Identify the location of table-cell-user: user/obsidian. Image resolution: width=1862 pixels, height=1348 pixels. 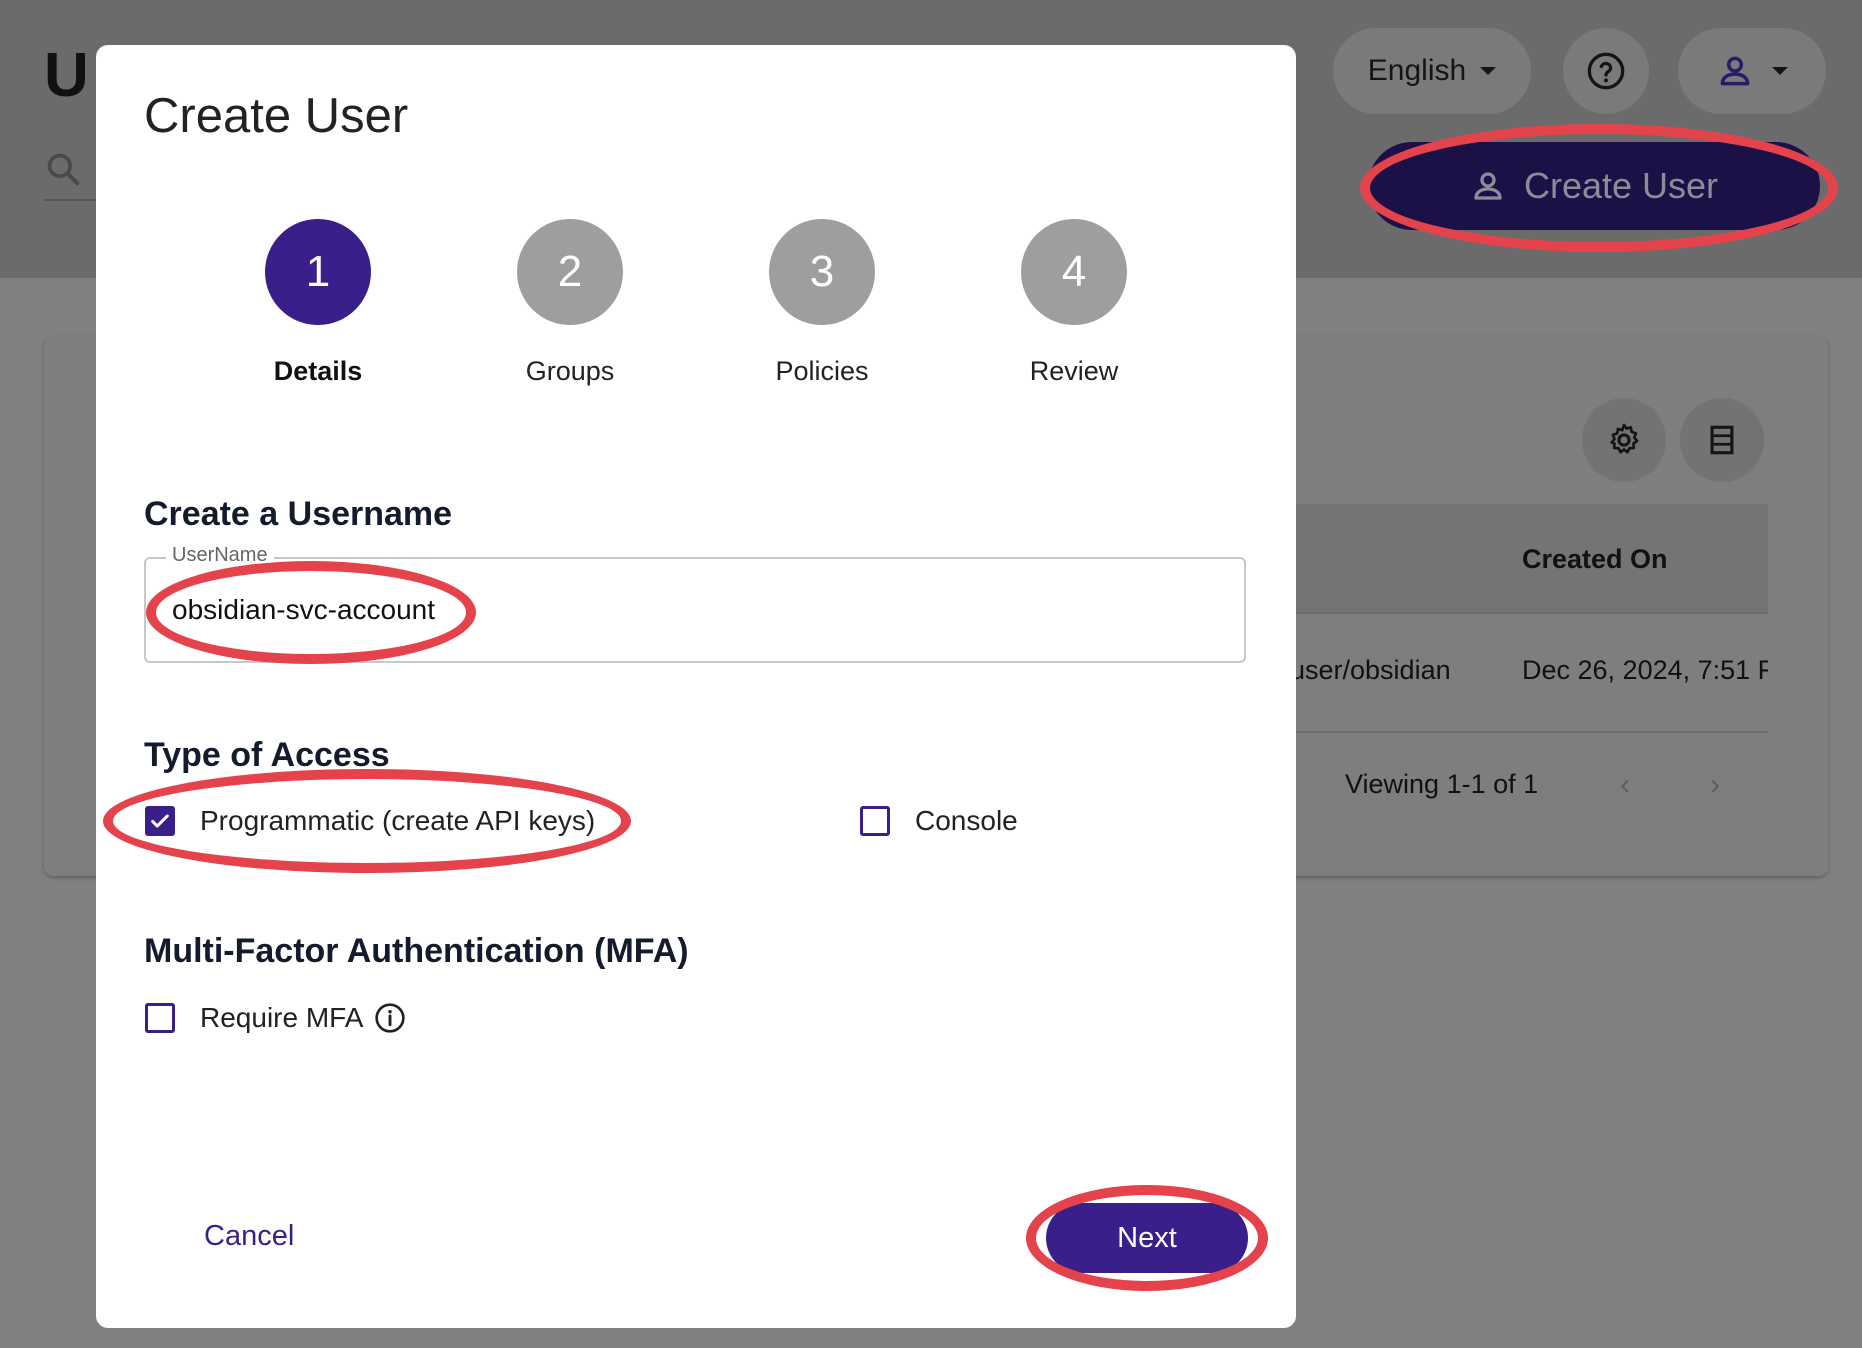
(1370, 670).